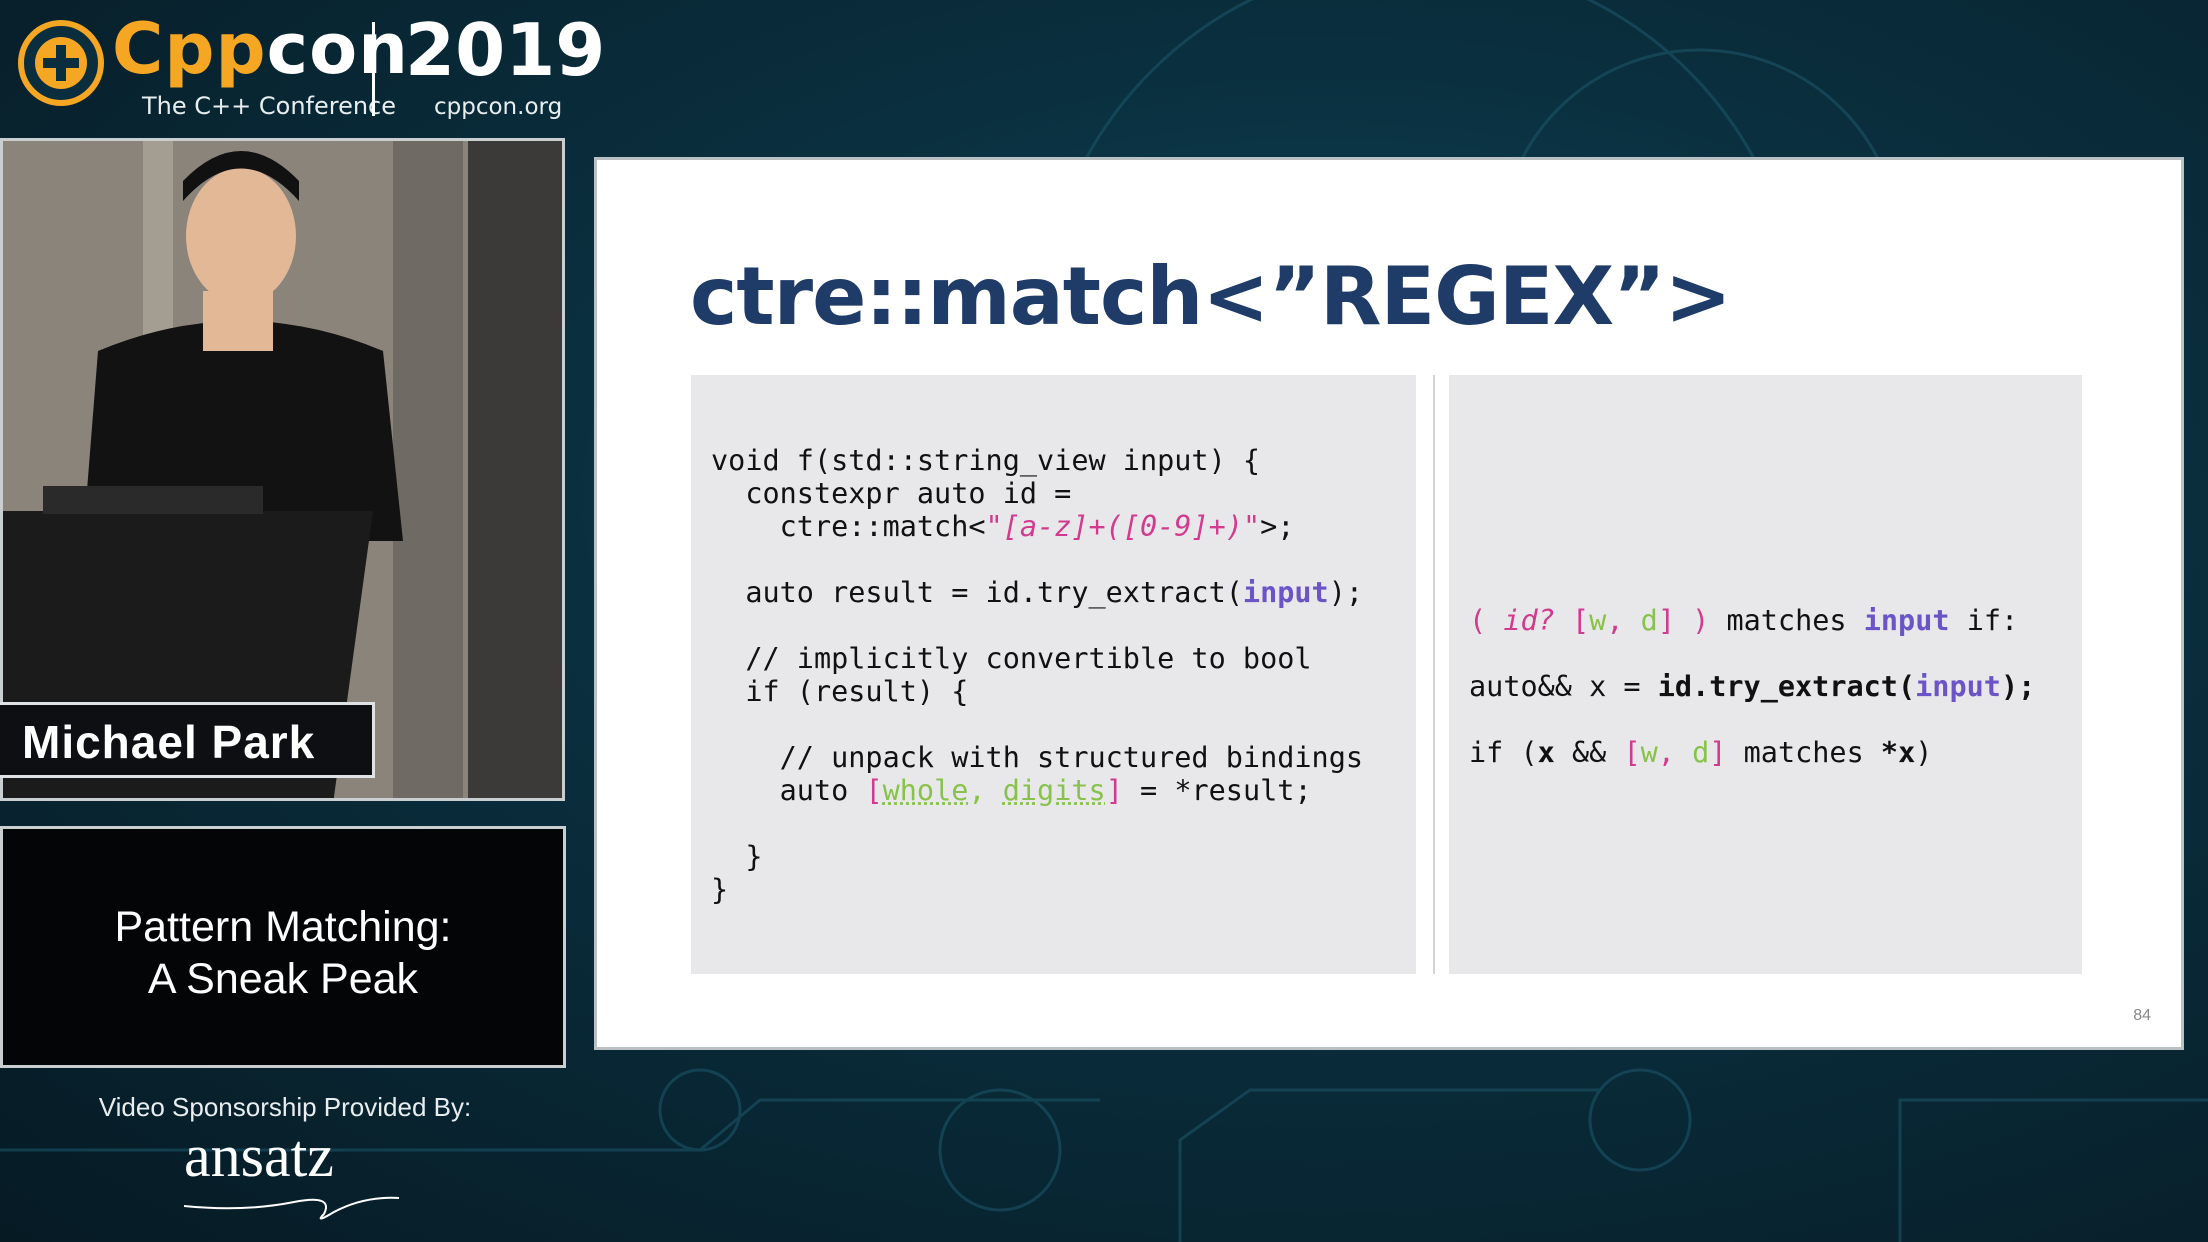 Image resolution: width=2208 pixels, height=1242 pixels. What do you see at coordinates (61, 63) in the screenshot?
I see `cppcon-logo-icon` at bounding box center [61, 63].